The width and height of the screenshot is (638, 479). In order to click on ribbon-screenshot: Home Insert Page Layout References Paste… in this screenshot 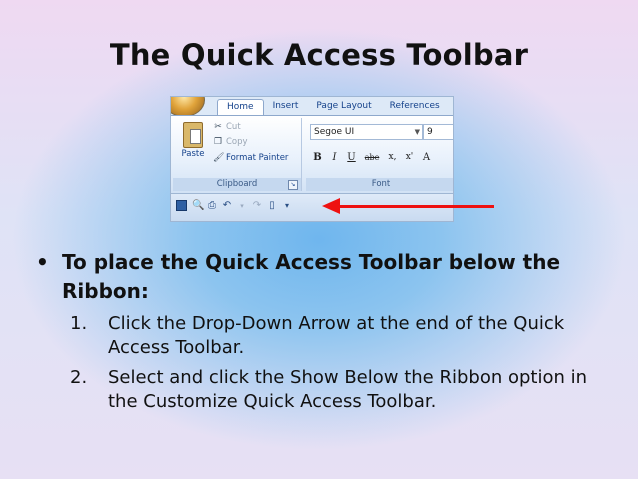, I will do `click(312, 159)`.